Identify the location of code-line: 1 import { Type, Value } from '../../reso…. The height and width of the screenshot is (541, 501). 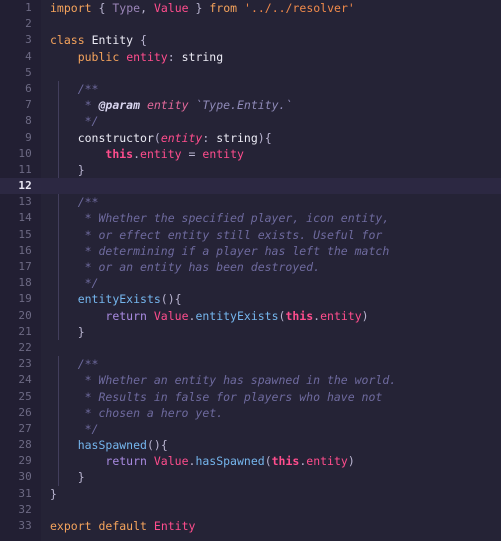
(250, 8).